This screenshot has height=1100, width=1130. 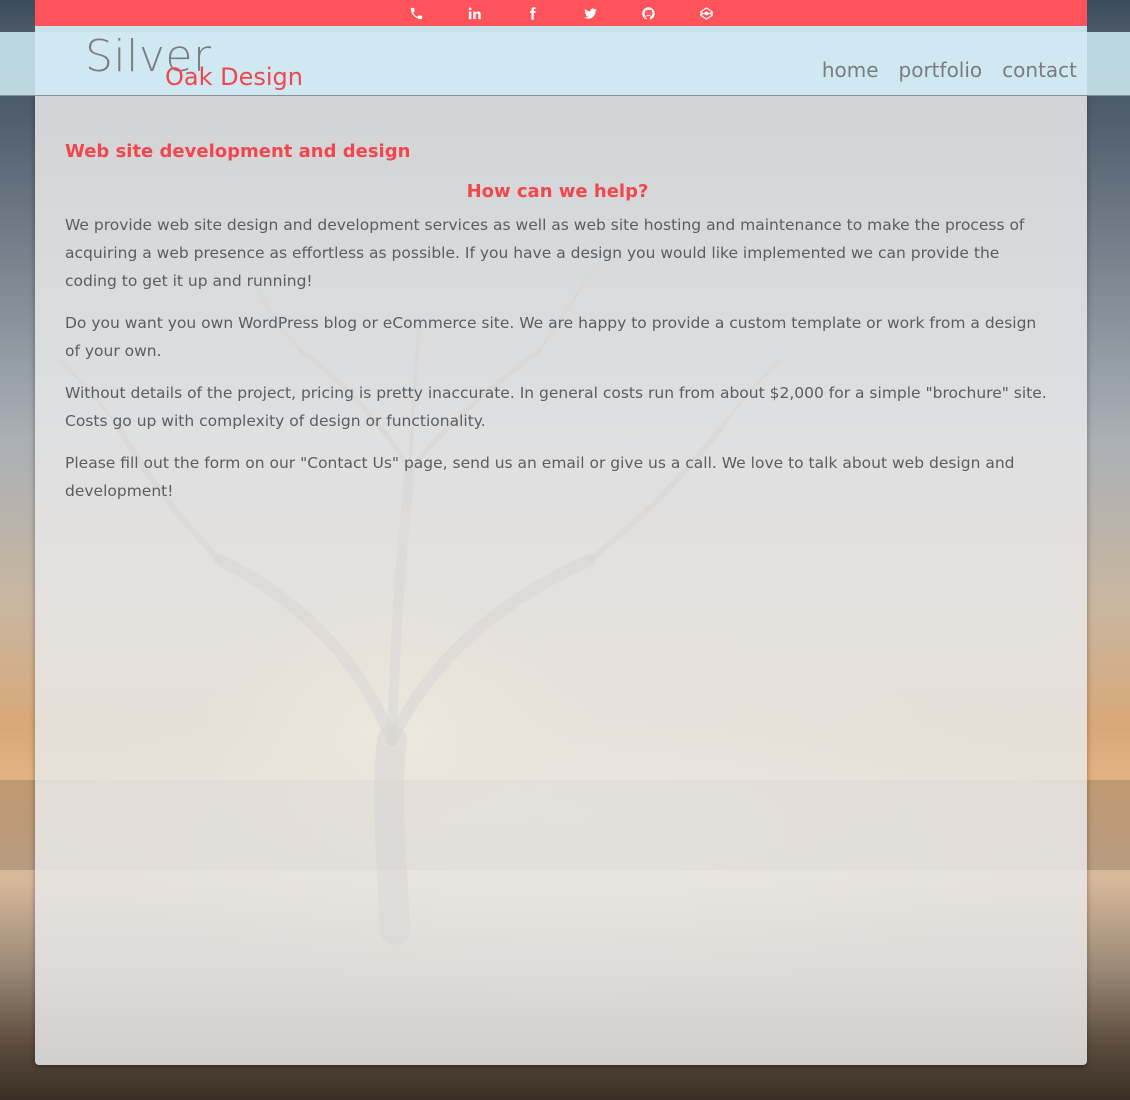 I want to click on main-nav: home portfolio contact, so click(x=949, y=70).